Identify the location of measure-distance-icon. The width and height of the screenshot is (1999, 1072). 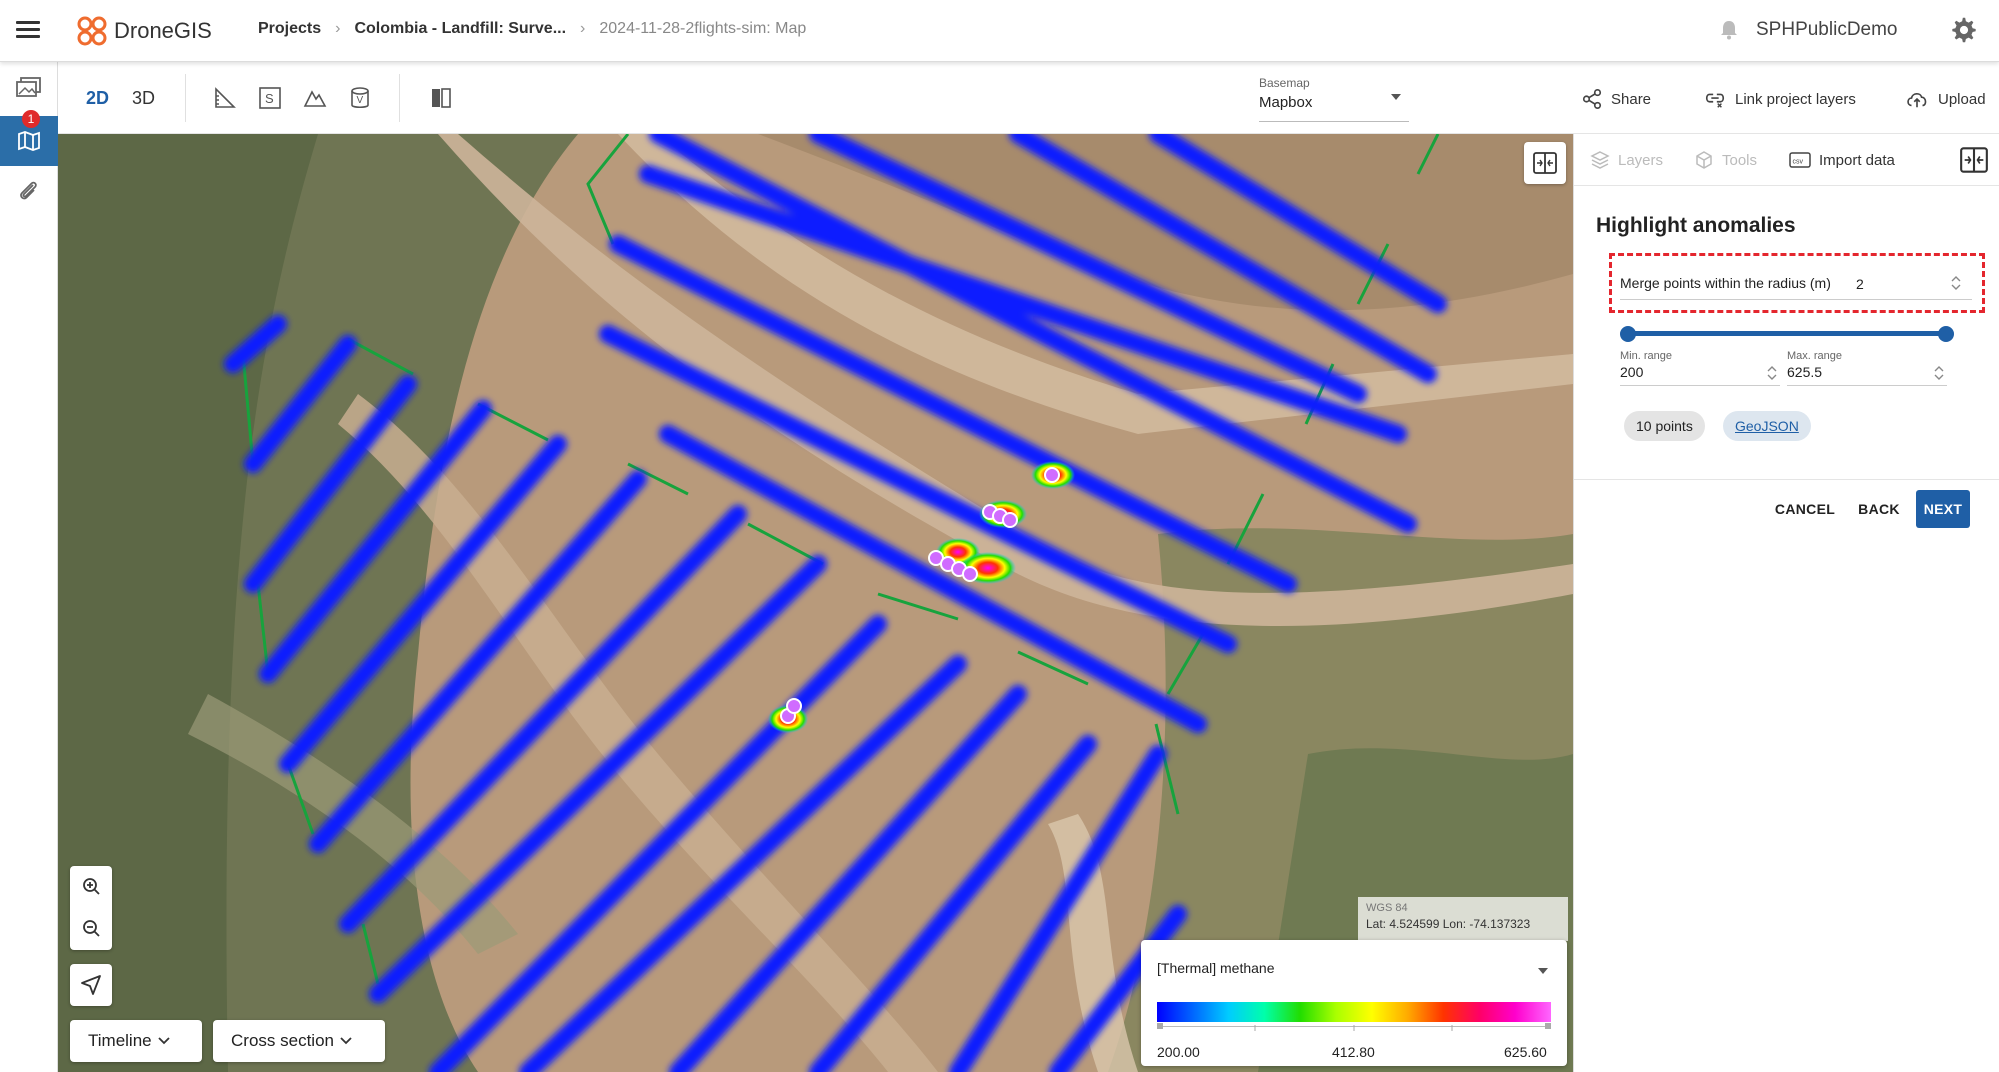
(225, 98).